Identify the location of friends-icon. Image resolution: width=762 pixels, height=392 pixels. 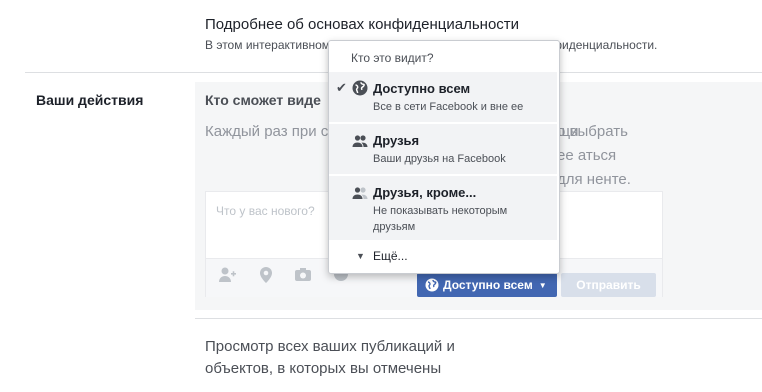
(360, 141).